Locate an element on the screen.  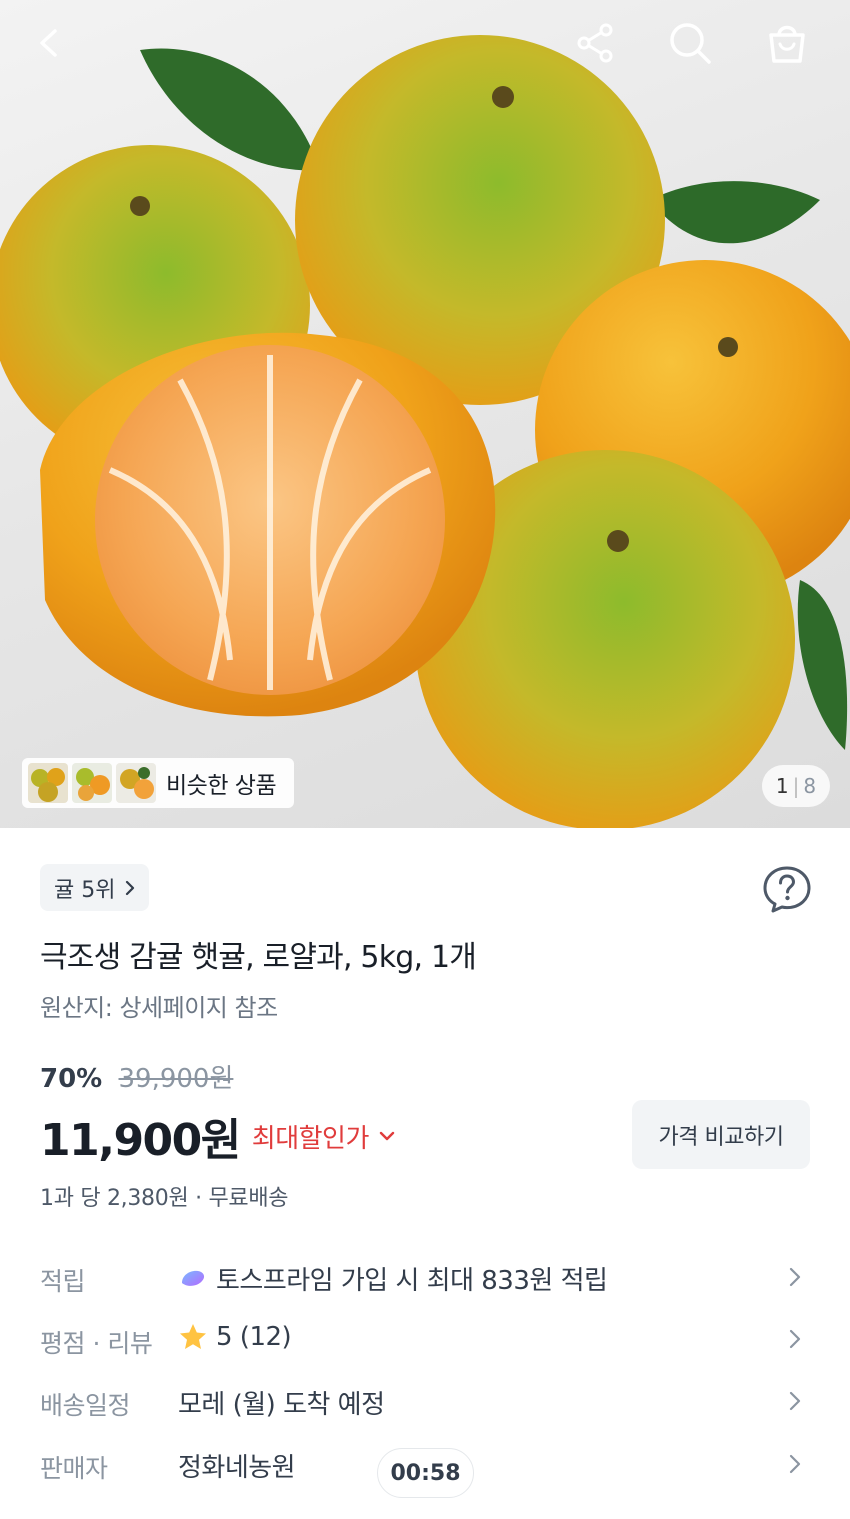
search-button is located at coordinates (690, 43).